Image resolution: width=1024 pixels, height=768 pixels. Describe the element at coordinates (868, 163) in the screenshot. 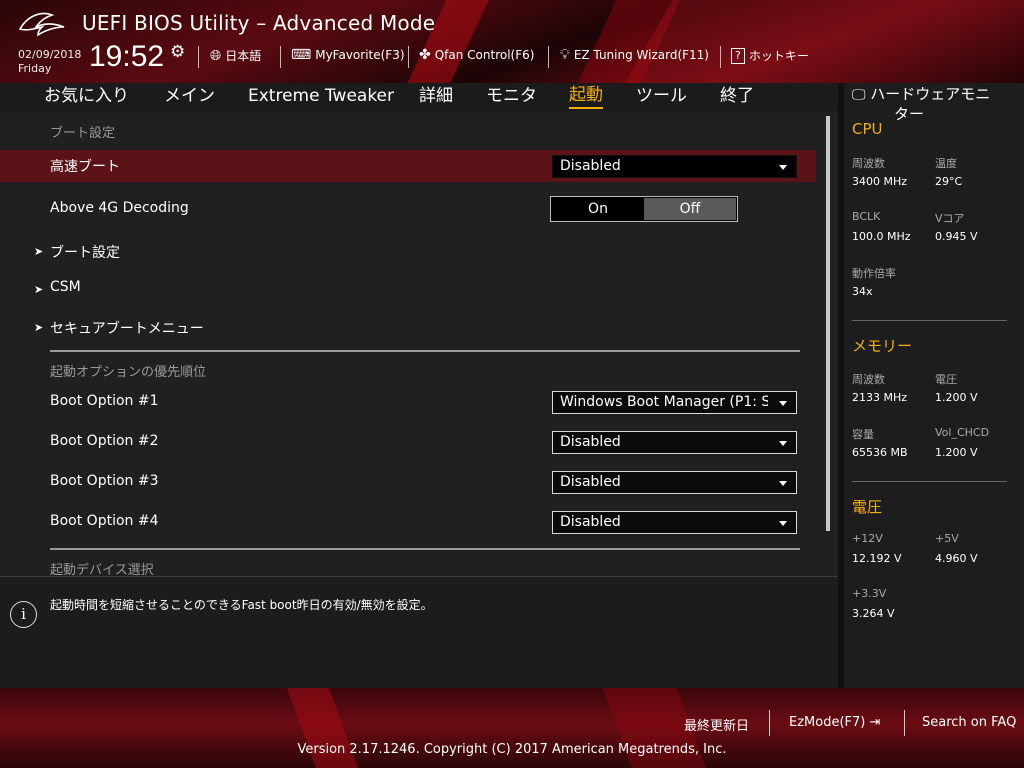

I see `cpu-freq-label: 周波数` at that location.